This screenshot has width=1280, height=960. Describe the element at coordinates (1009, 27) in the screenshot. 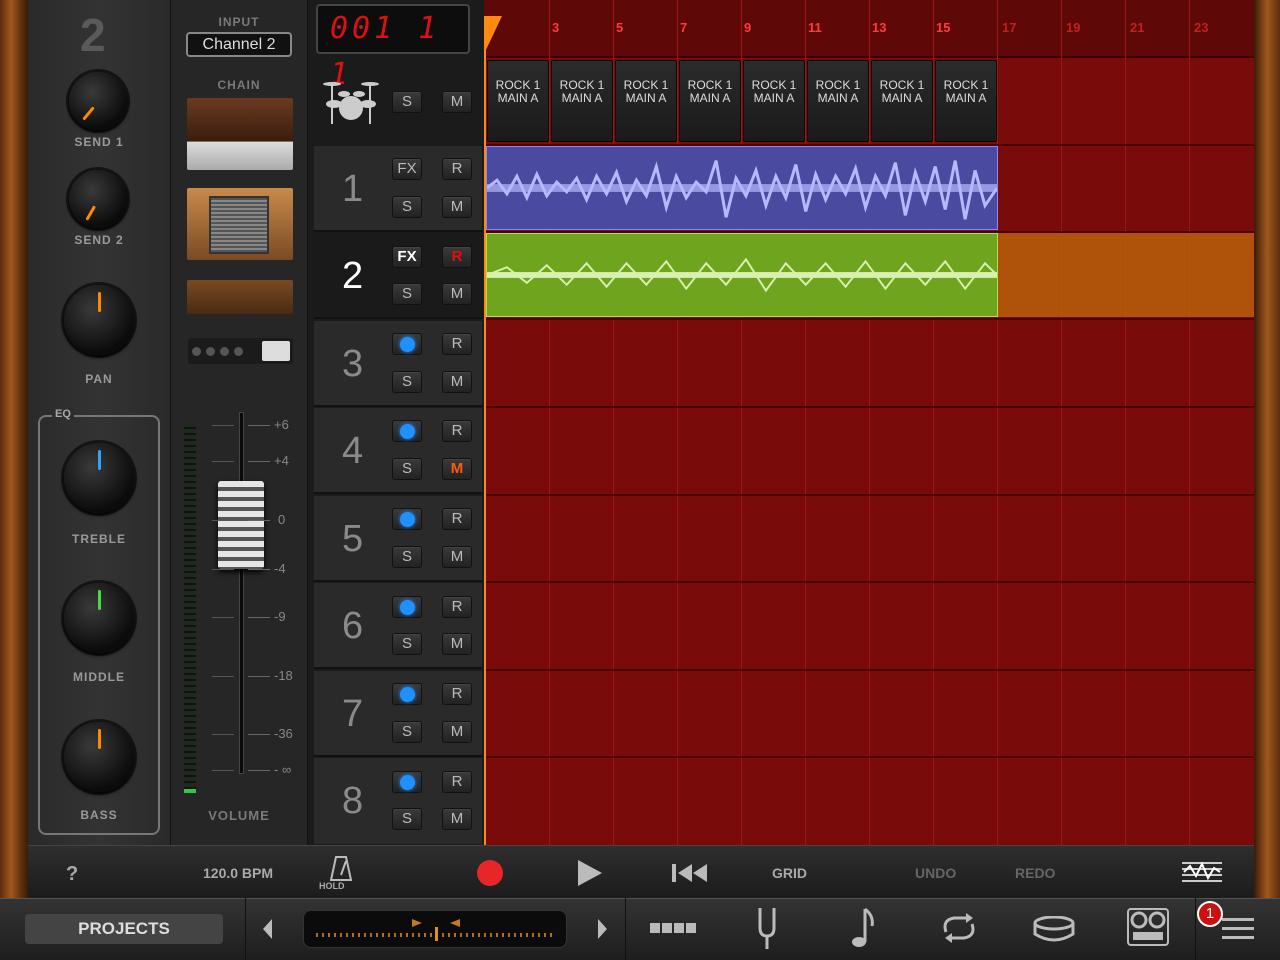

I see `ruler-bar-17: 17` at that location.